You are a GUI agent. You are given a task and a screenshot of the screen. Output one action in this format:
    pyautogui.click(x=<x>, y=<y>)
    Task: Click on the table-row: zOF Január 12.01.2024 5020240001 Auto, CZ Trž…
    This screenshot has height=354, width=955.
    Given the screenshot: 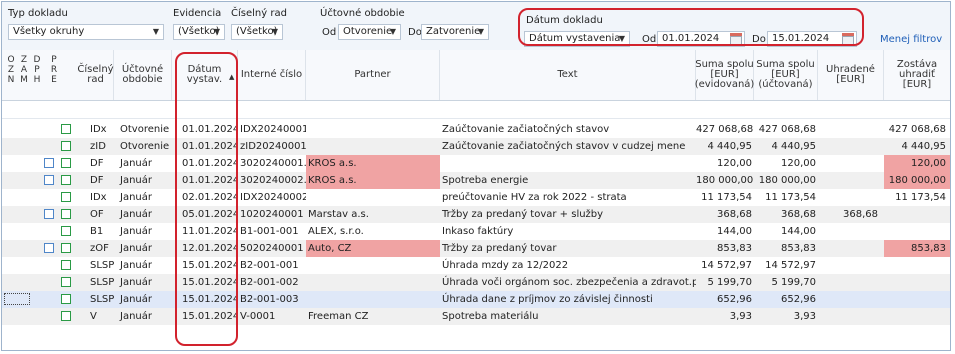 What is the action you would take?
    pyautogui.click(x=476, y=248)
    